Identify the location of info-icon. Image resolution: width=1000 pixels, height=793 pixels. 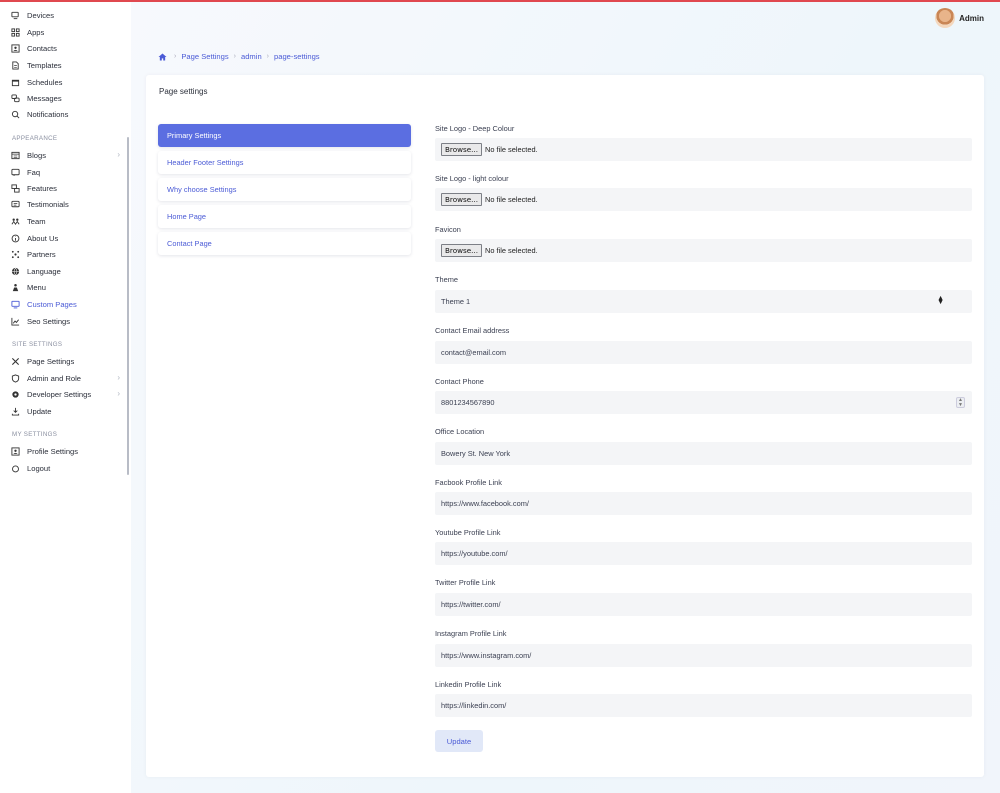
(15, 238).